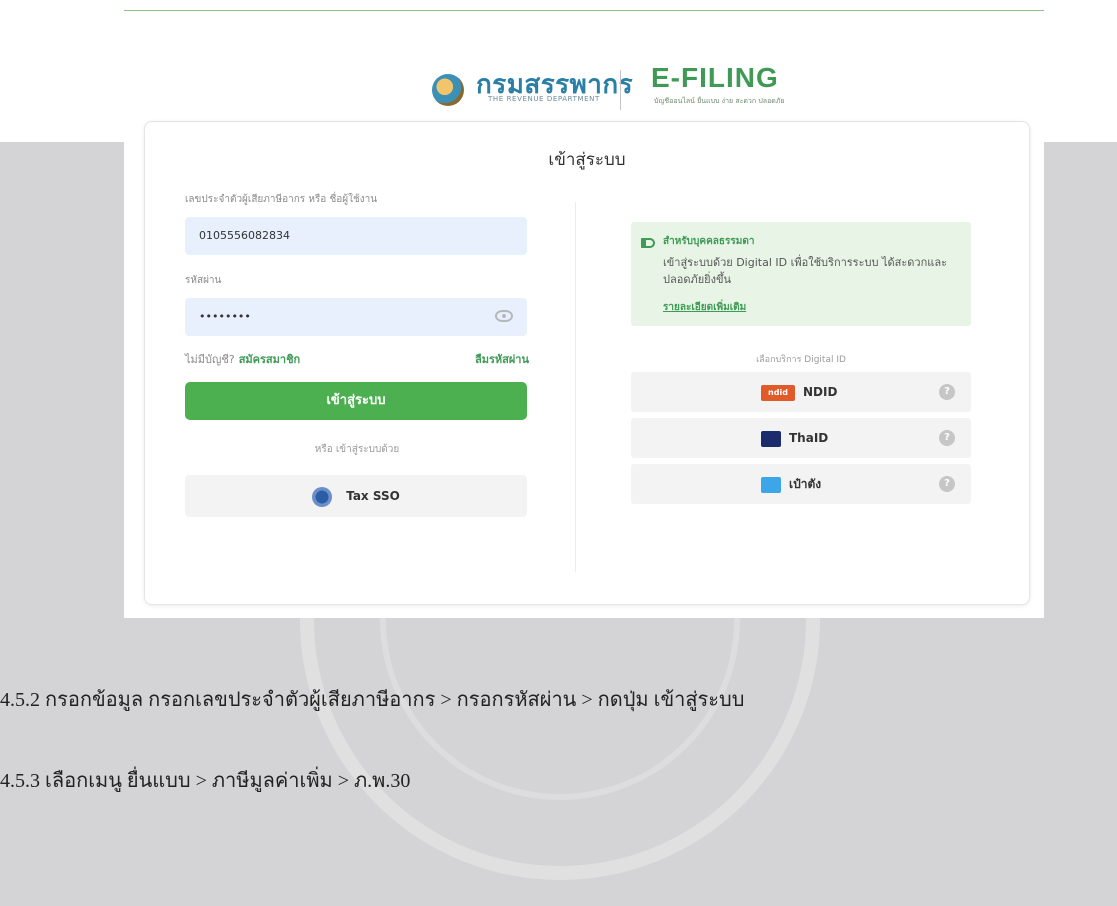 Image resolution: width=1117 pixels, height=906 pixels. I want to click on taxpayer-id-value: 0105556082834, so click(244, 235).